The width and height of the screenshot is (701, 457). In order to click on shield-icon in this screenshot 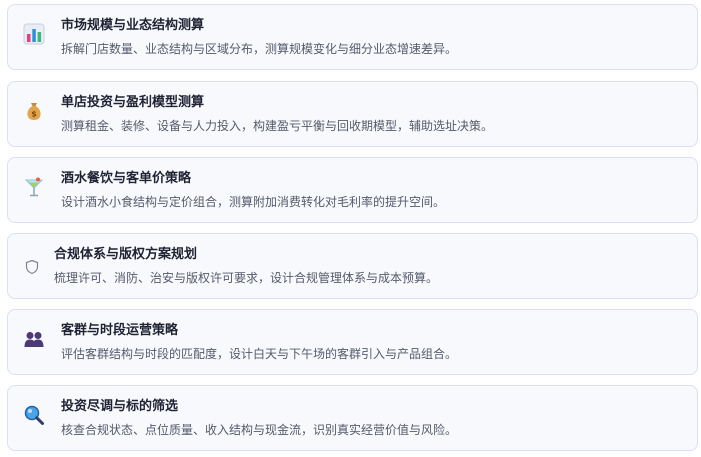, I will do `click(32, 267)`.